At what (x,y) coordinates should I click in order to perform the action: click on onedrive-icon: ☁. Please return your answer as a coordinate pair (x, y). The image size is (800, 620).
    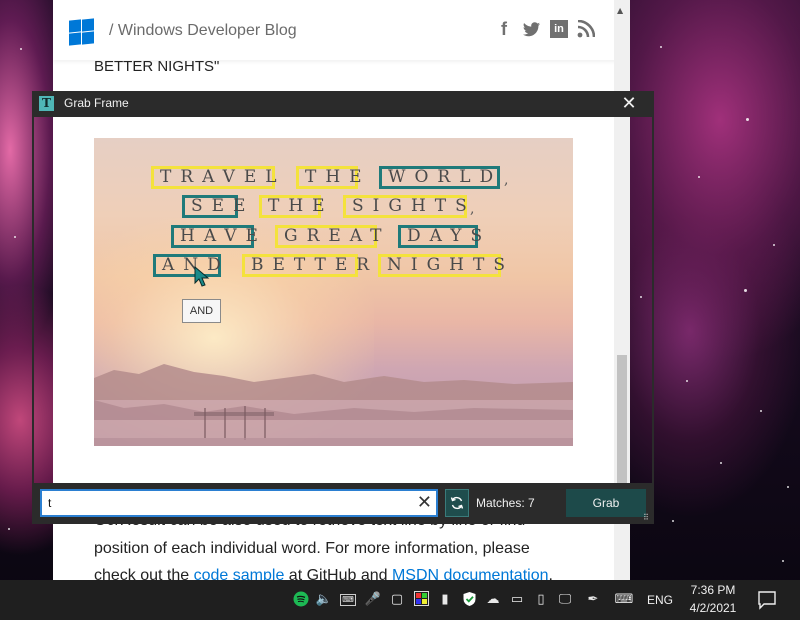
    Looking at the image, I should click on (493, 600).